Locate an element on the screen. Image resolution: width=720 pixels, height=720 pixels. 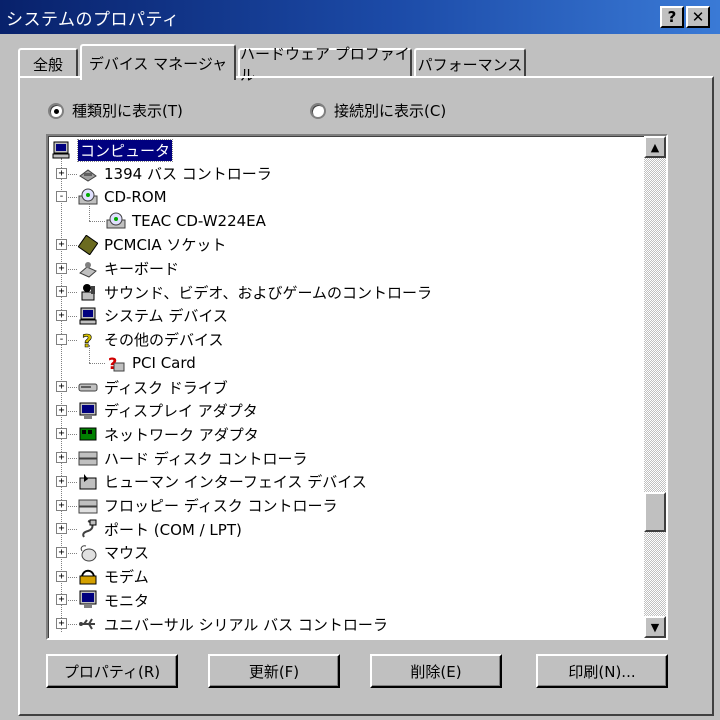
tree-item-label: モニタ is located at coordinates (127, 600).